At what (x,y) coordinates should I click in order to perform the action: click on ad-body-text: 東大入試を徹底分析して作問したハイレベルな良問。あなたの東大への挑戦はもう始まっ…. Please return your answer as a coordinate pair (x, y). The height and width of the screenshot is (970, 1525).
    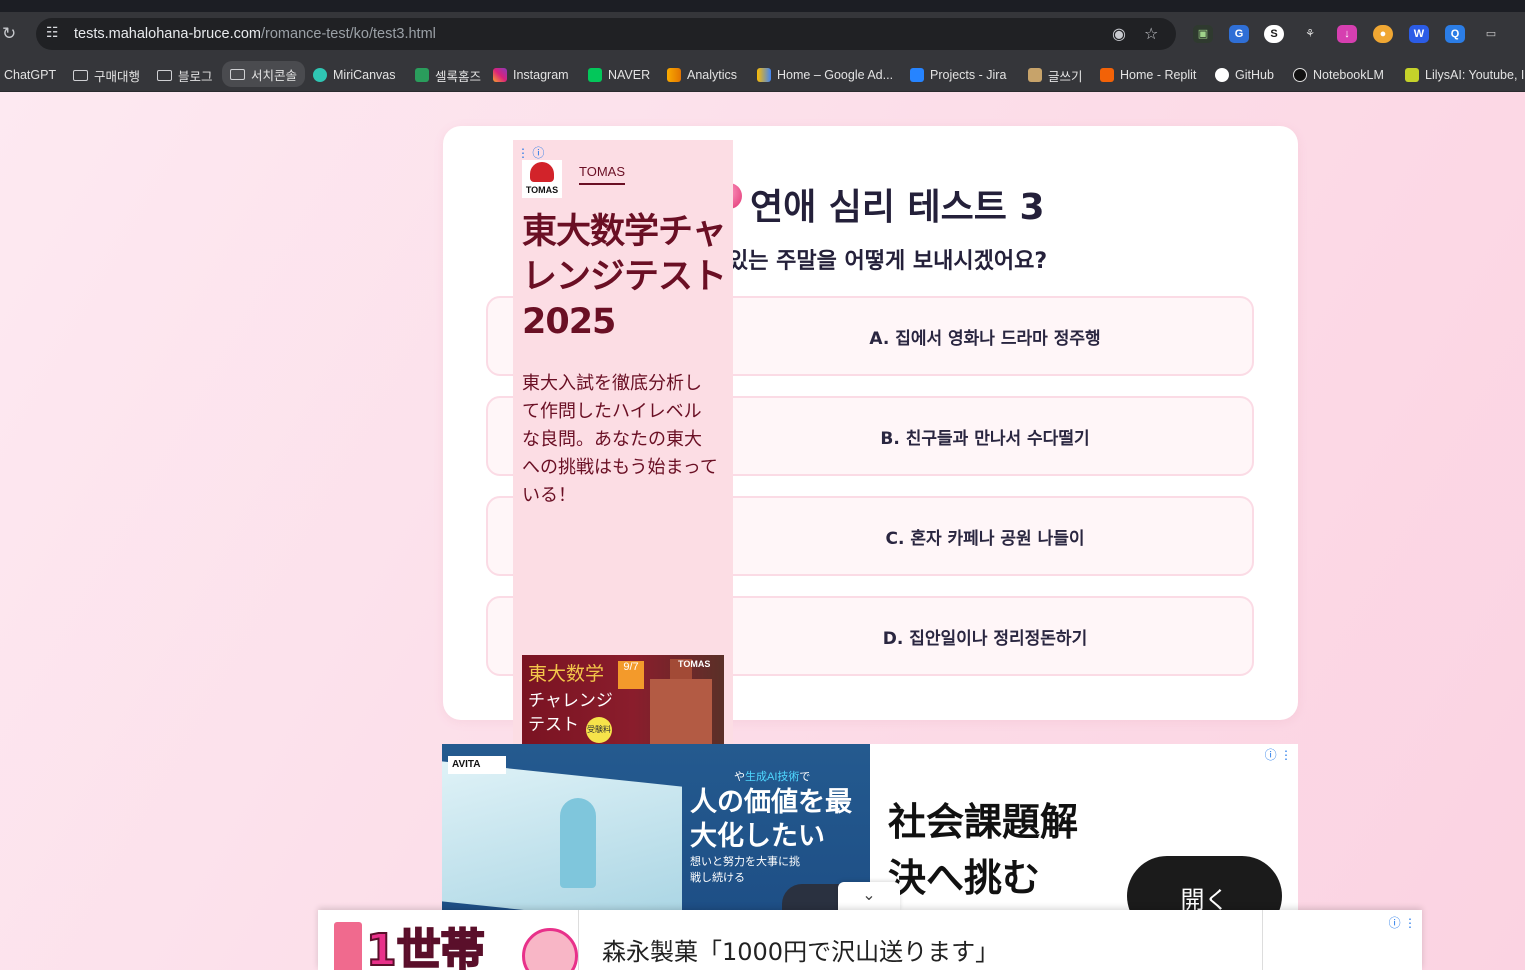
    Looking at the image, I should click on (620, 440).